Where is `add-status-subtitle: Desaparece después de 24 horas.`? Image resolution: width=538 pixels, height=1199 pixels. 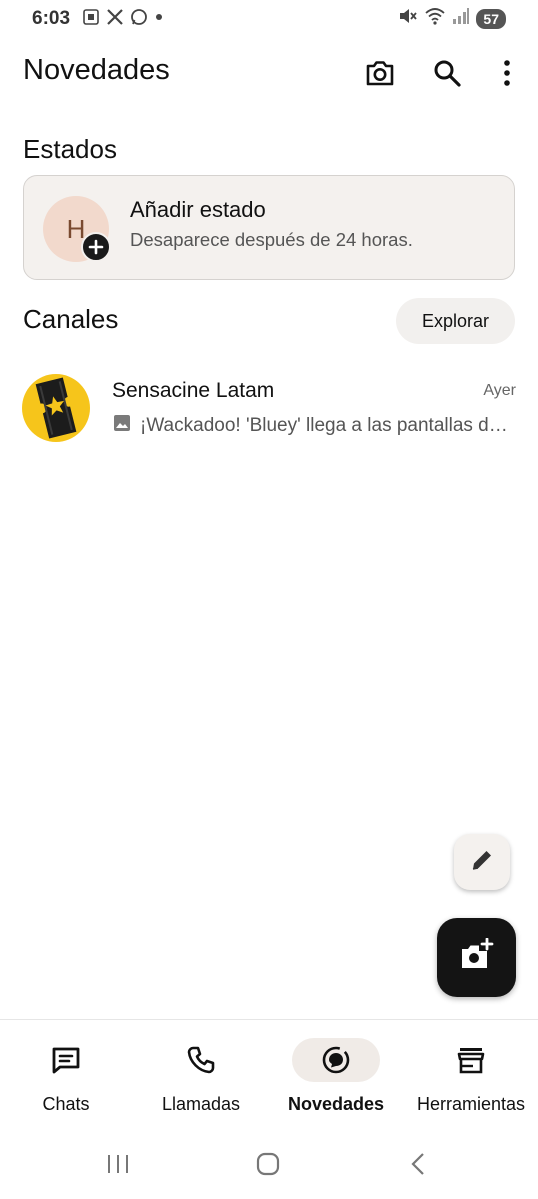 add-status-subtitle: Desaparece después de 24 horas. is located at coordinates (271, 239).